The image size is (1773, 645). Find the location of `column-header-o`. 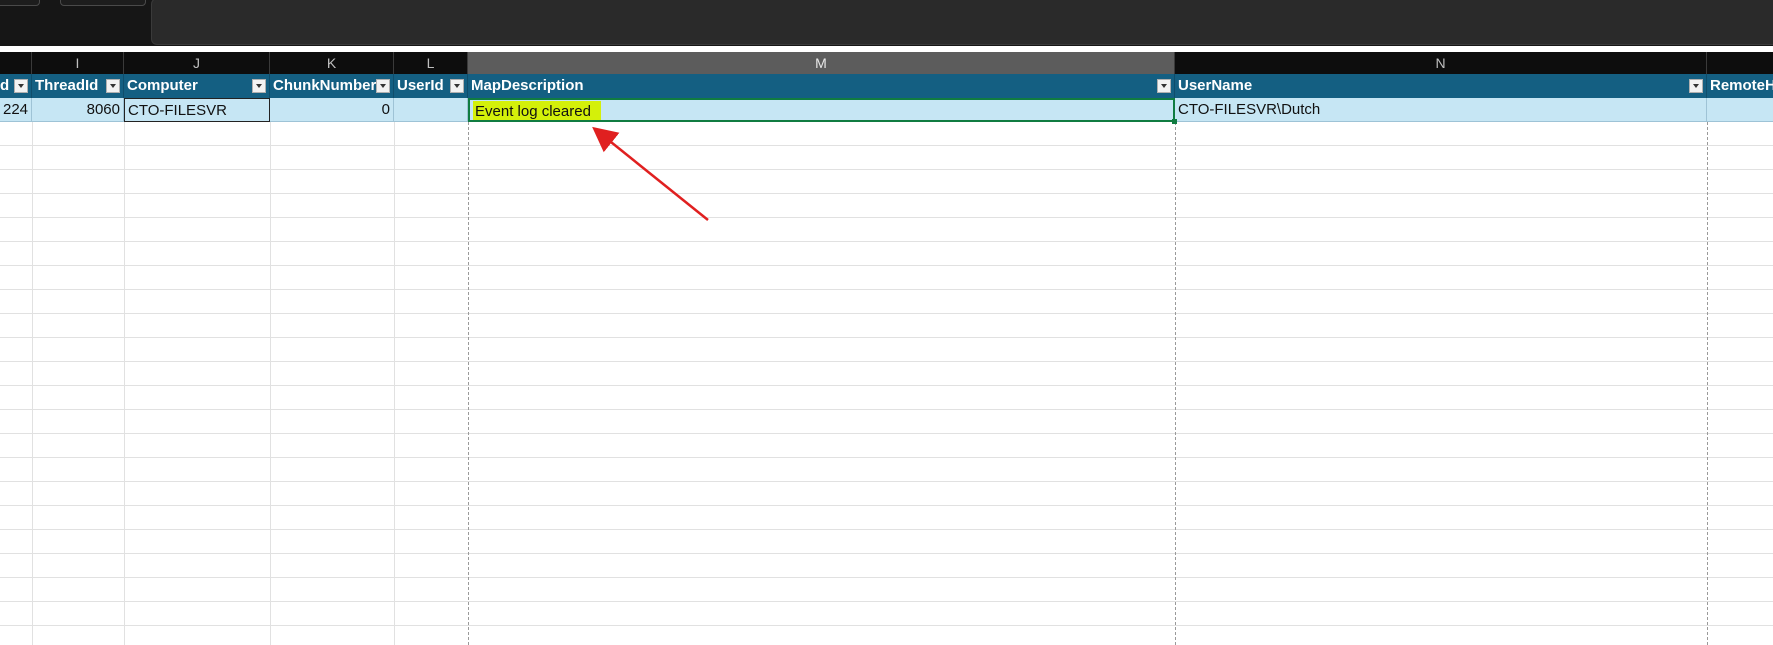

column-header-o is located at coordinates (1740, 63).